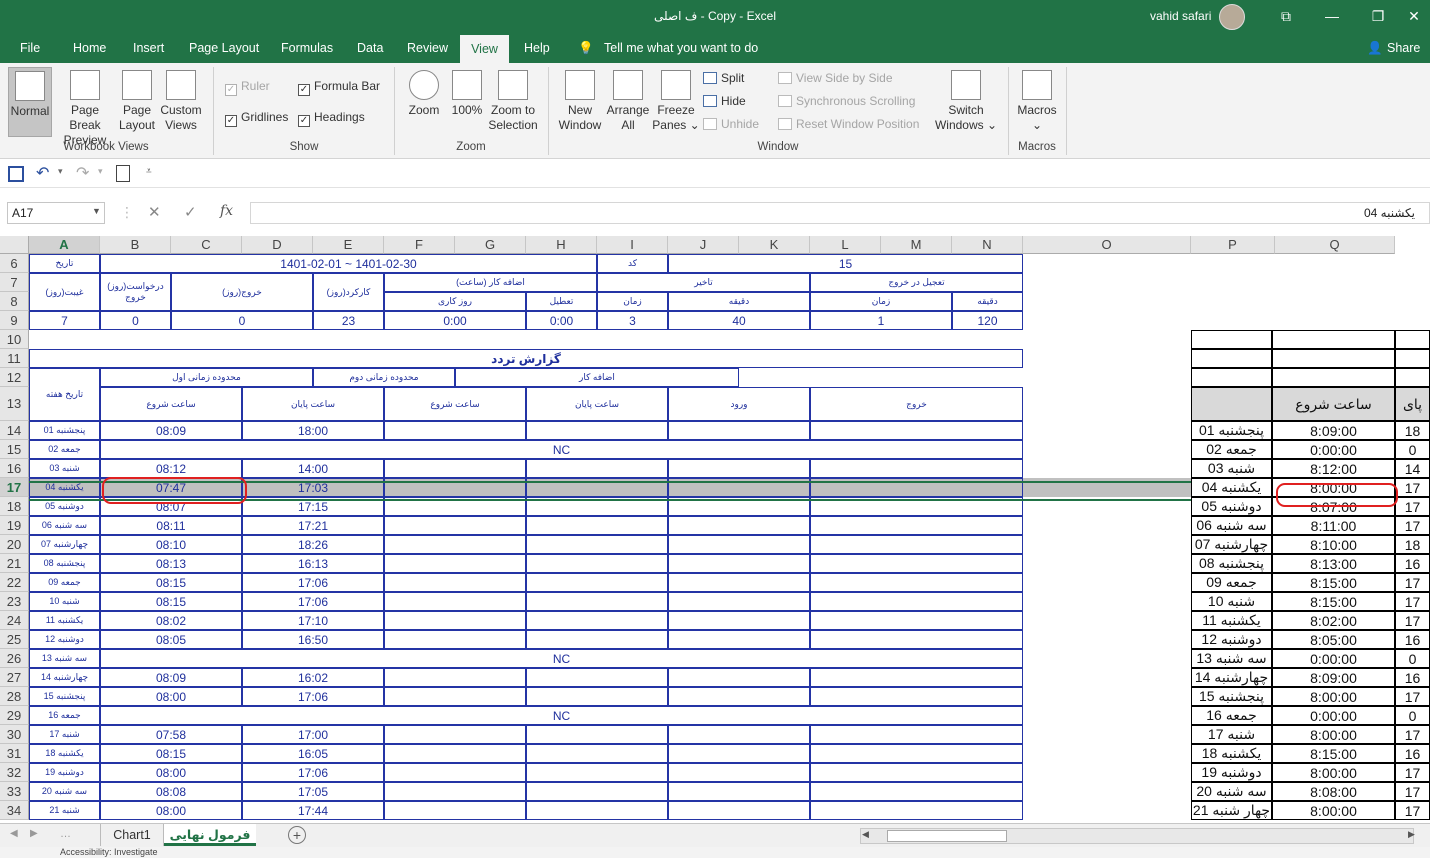  I want to click on gridlines-checkbox: ✓ Gridlines, so click(256, 118).